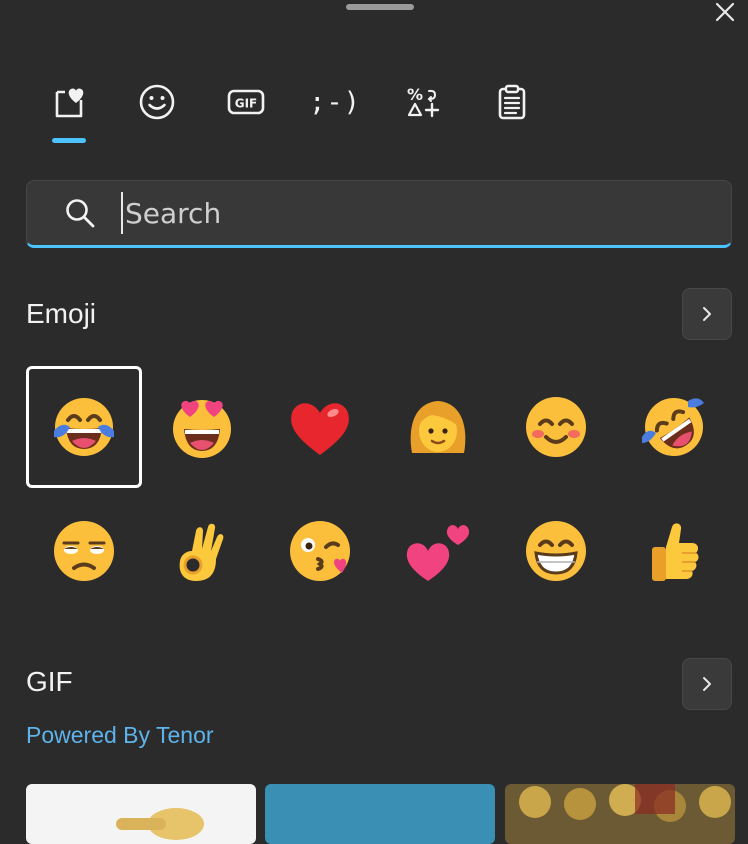 The image size is (748, 844). I want to click on gif-see-more-button, so click(707, 684).